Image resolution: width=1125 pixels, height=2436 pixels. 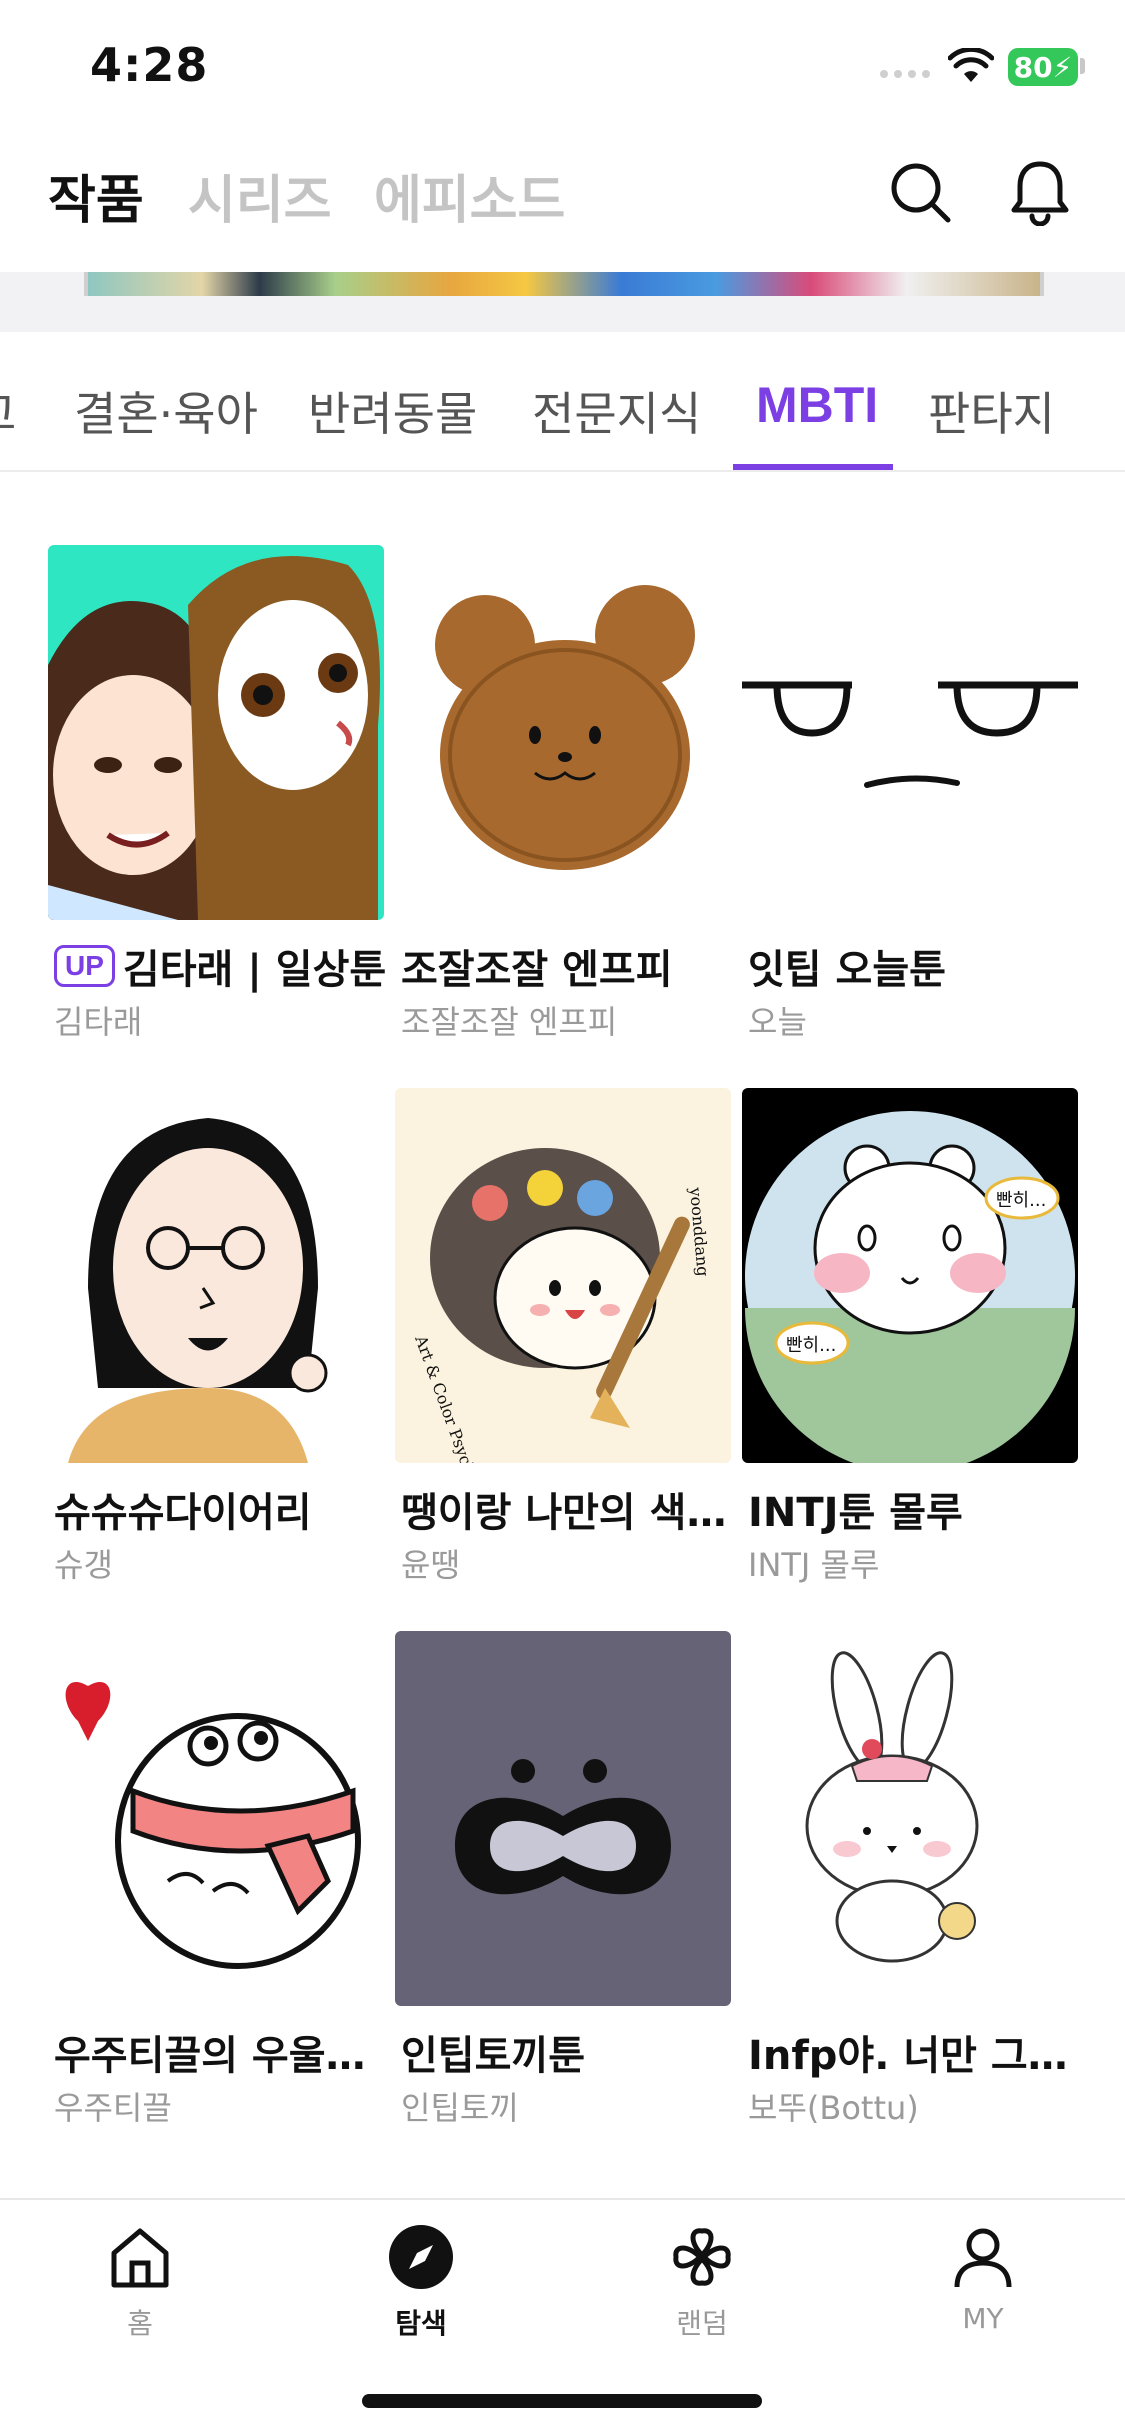 I want to click on tab-works: 작품, so click(x=96, y=195).